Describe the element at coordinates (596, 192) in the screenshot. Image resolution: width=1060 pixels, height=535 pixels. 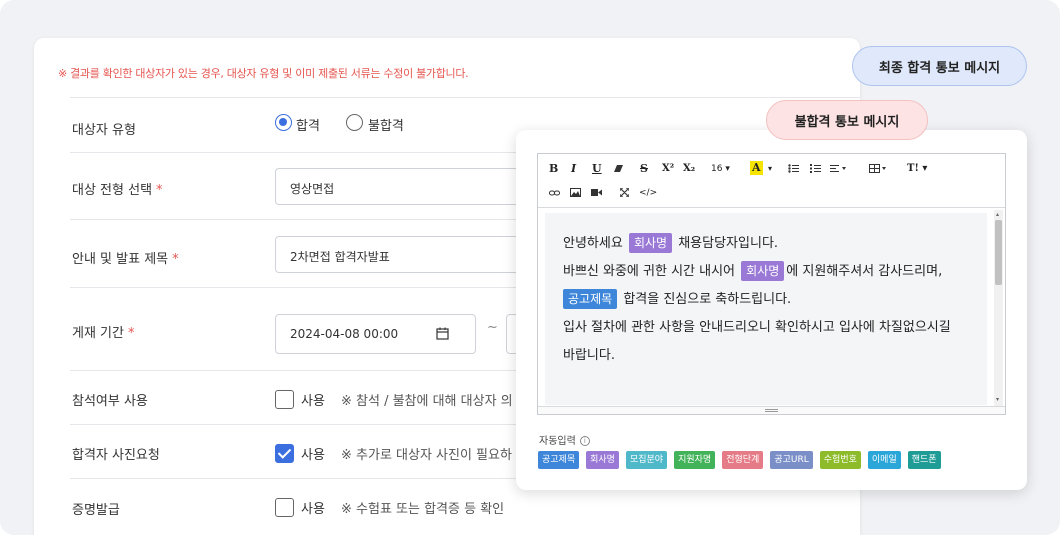
I see `video-icon` at that location.